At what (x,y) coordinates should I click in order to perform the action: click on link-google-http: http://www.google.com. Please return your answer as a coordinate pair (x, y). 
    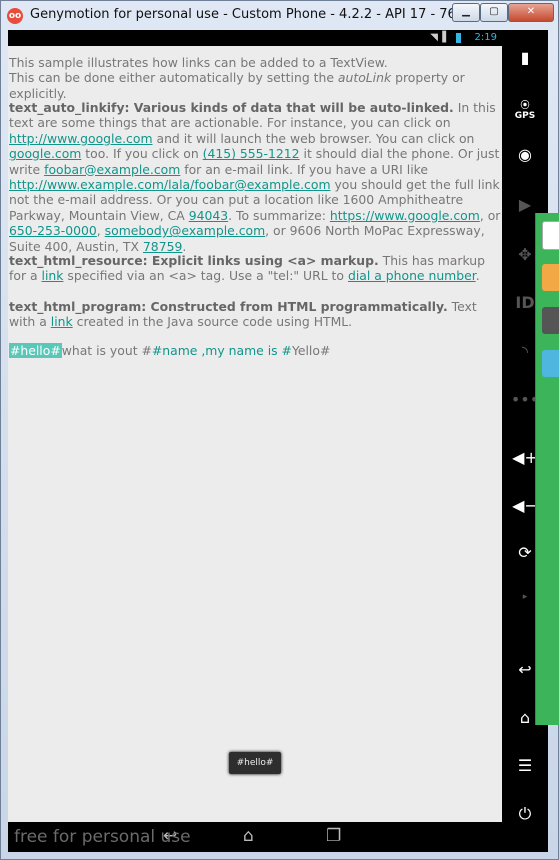
    Looking at the image, I should click on (81, 138).